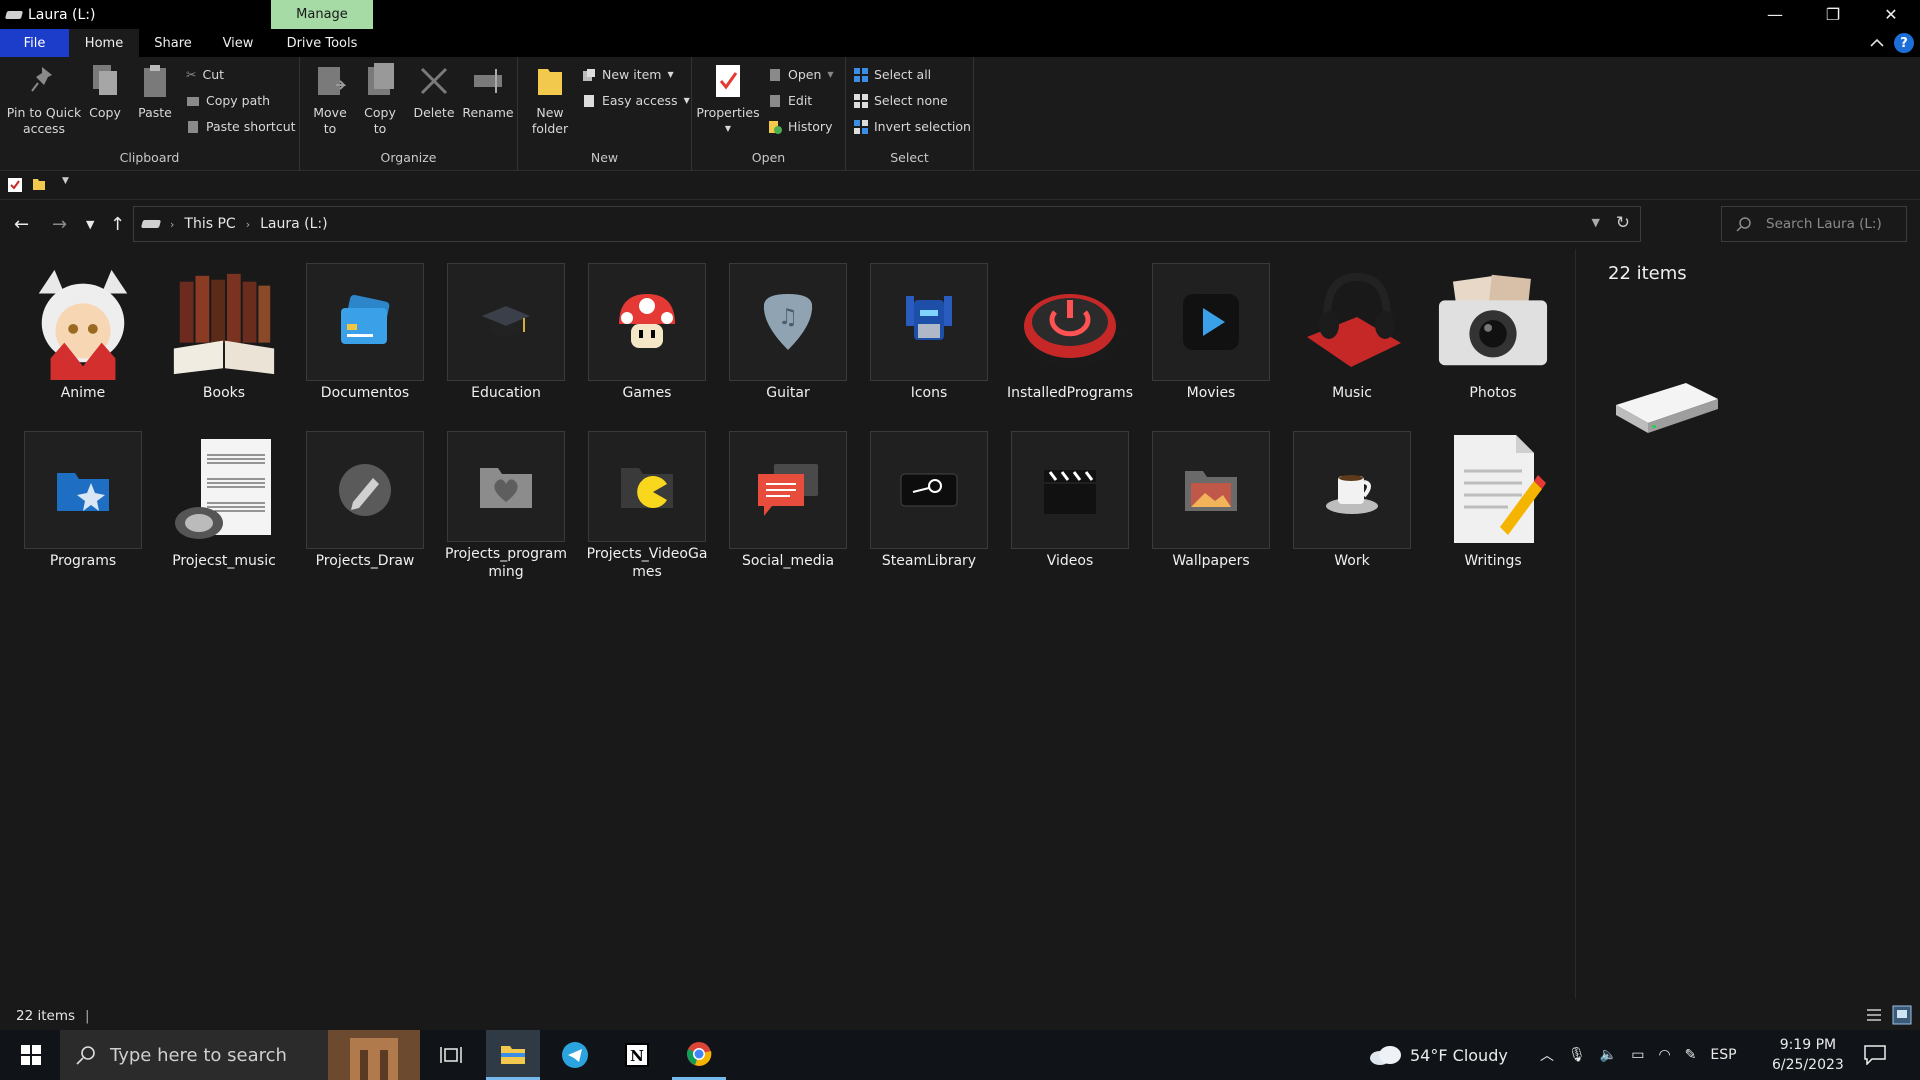 Image resolution: width=1920 pixels, height=1080 pixels. Describe the element at coordinates (223, 489) in the screenshot. I see `sheet-music-icon` at that location.